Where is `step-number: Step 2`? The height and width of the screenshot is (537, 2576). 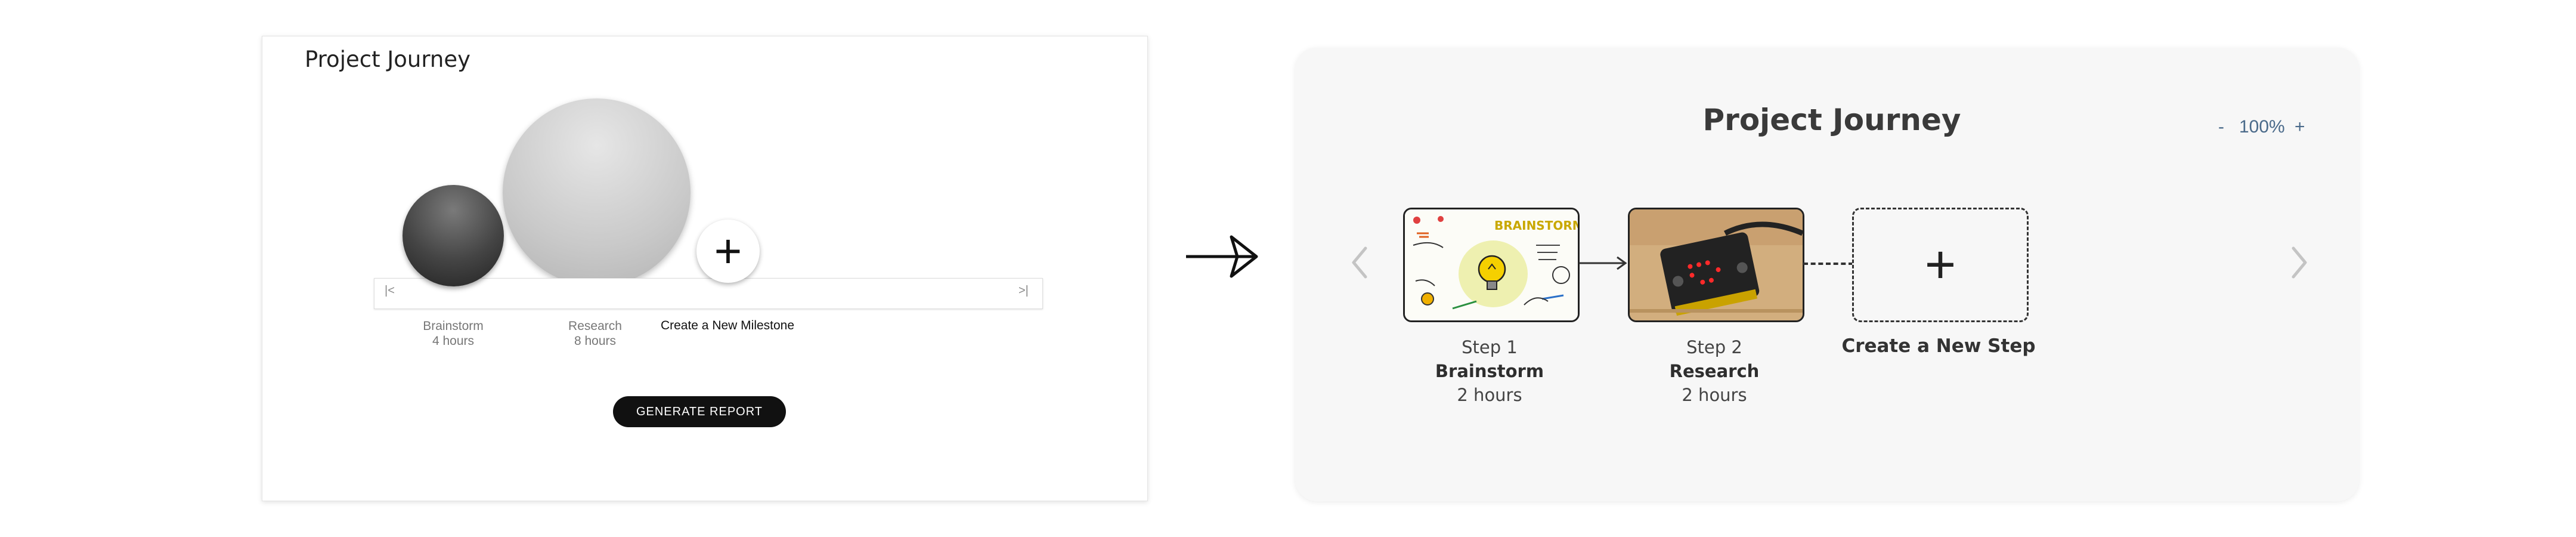 step-number: Step 2 is located at coordinates (1714, 347).